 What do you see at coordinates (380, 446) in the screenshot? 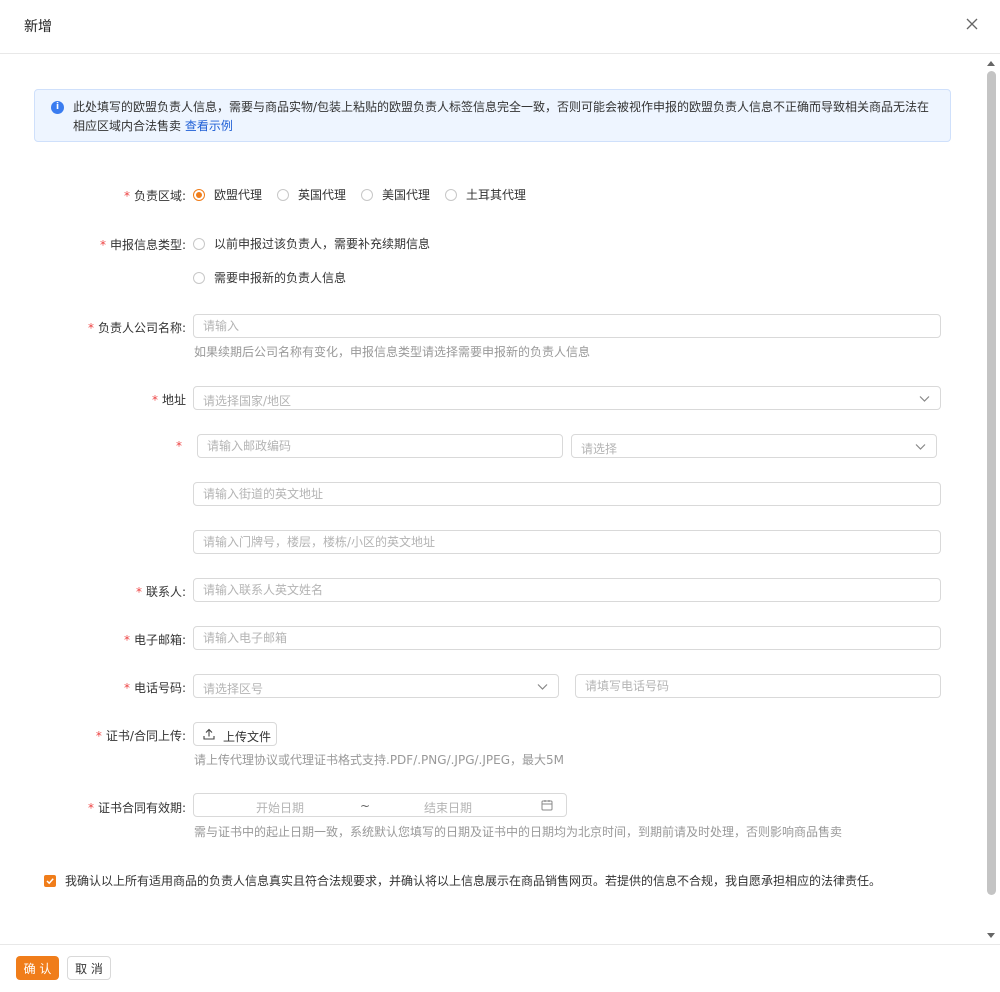
I see `postcode-input` at bounding box center [380, 446].